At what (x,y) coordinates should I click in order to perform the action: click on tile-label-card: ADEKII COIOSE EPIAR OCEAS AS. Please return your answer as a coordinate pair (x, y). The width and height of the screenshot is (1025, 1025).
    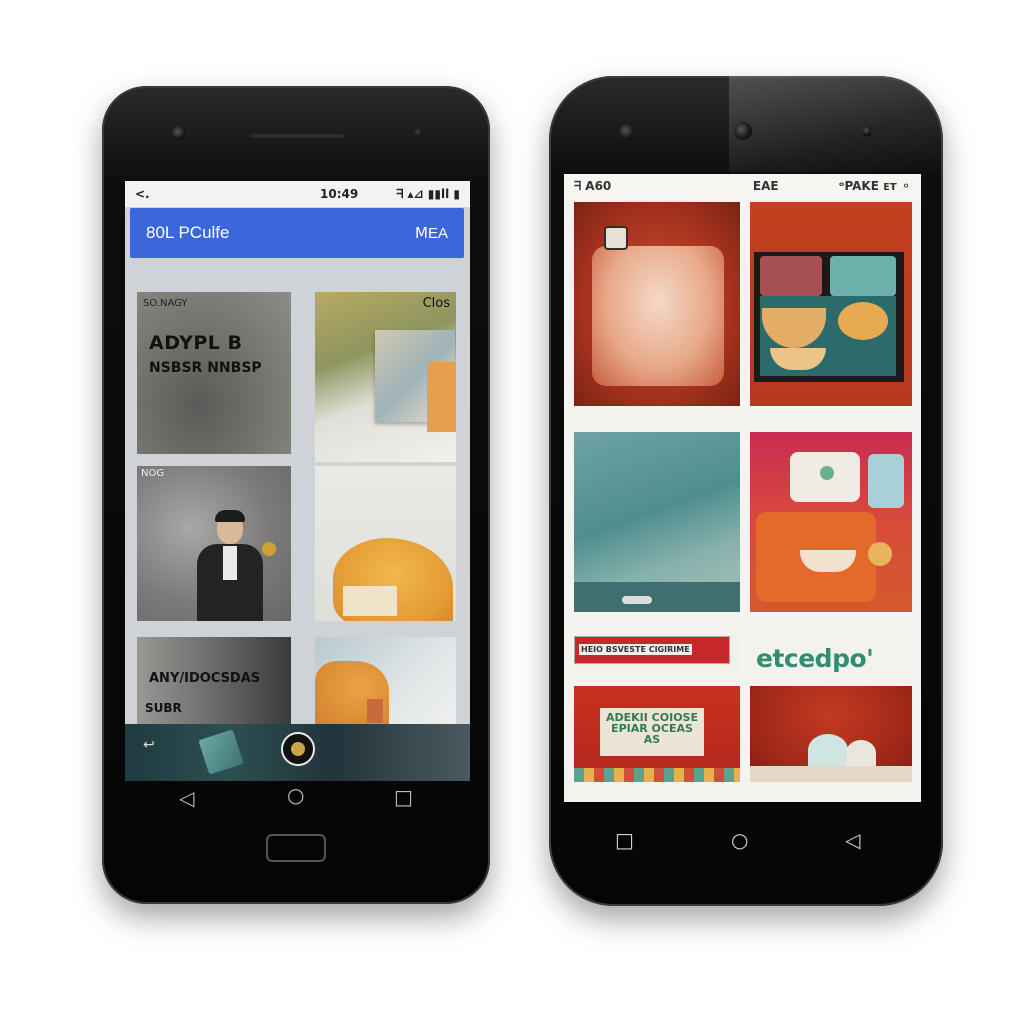
    Looking at the image, I should click on (652, 732).